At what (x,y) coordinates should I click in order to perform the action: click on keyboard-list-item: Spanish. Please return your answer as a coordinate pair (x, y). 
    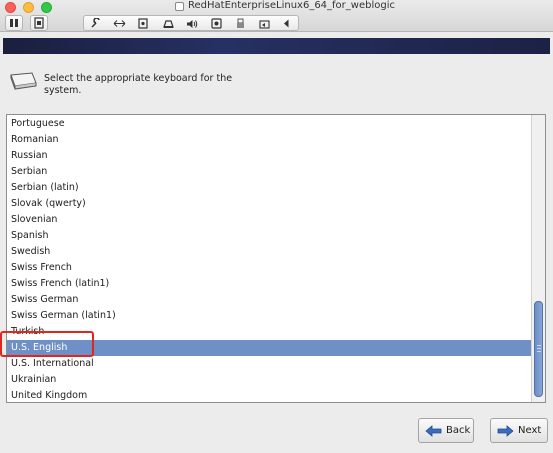
    Looking at the image, I should click on (269, 236).